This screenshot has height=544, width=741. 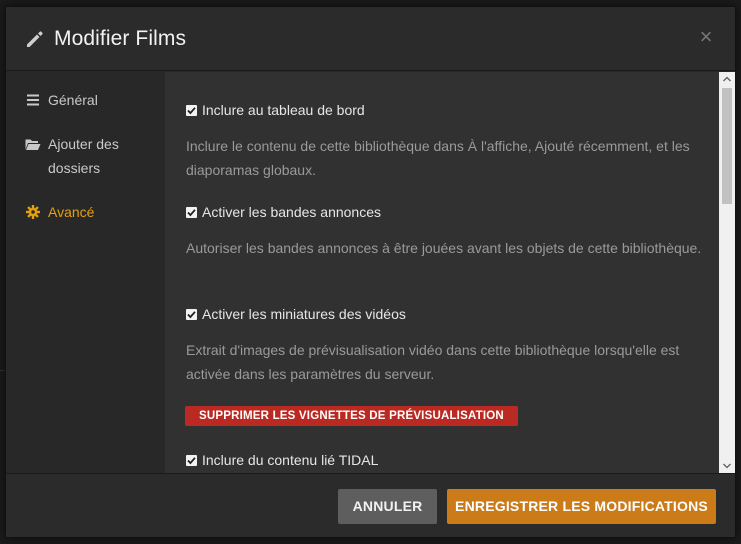 I want to click on checkbox-include-dashboard, so click(x=191, y=110).